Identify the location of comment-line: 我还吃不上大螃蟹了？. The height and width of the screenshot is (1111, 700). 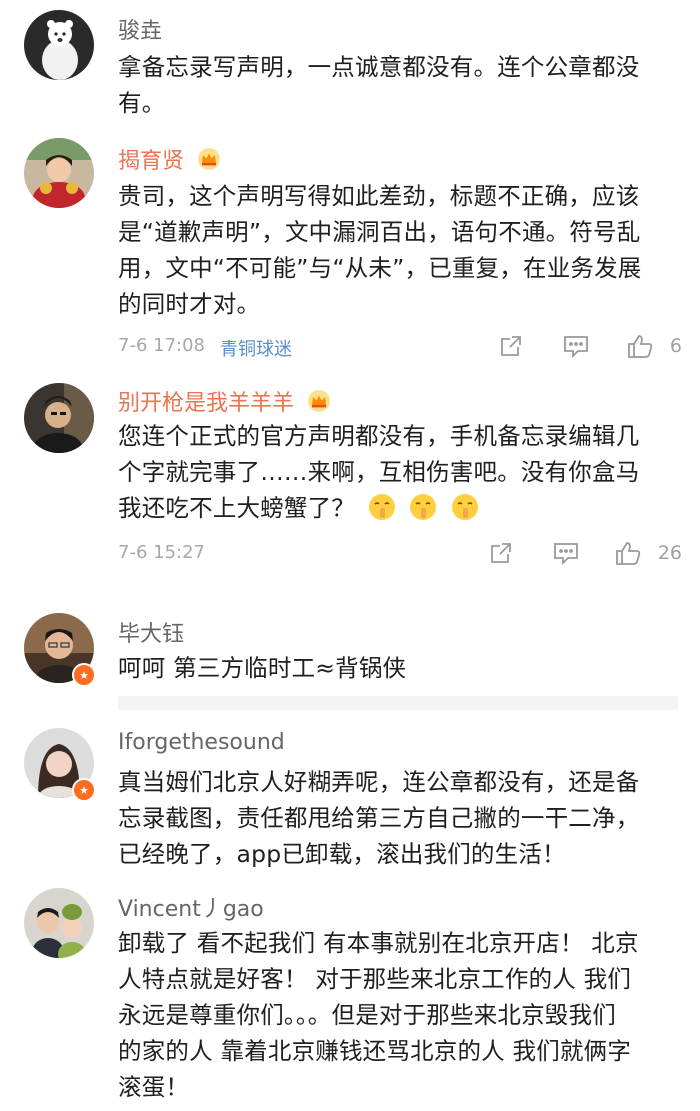
(401, 508).